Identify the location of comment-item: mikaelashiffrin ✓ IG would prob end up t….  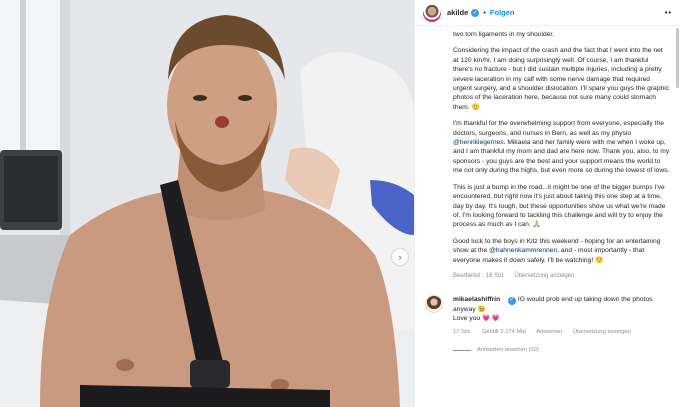
(547, 325).